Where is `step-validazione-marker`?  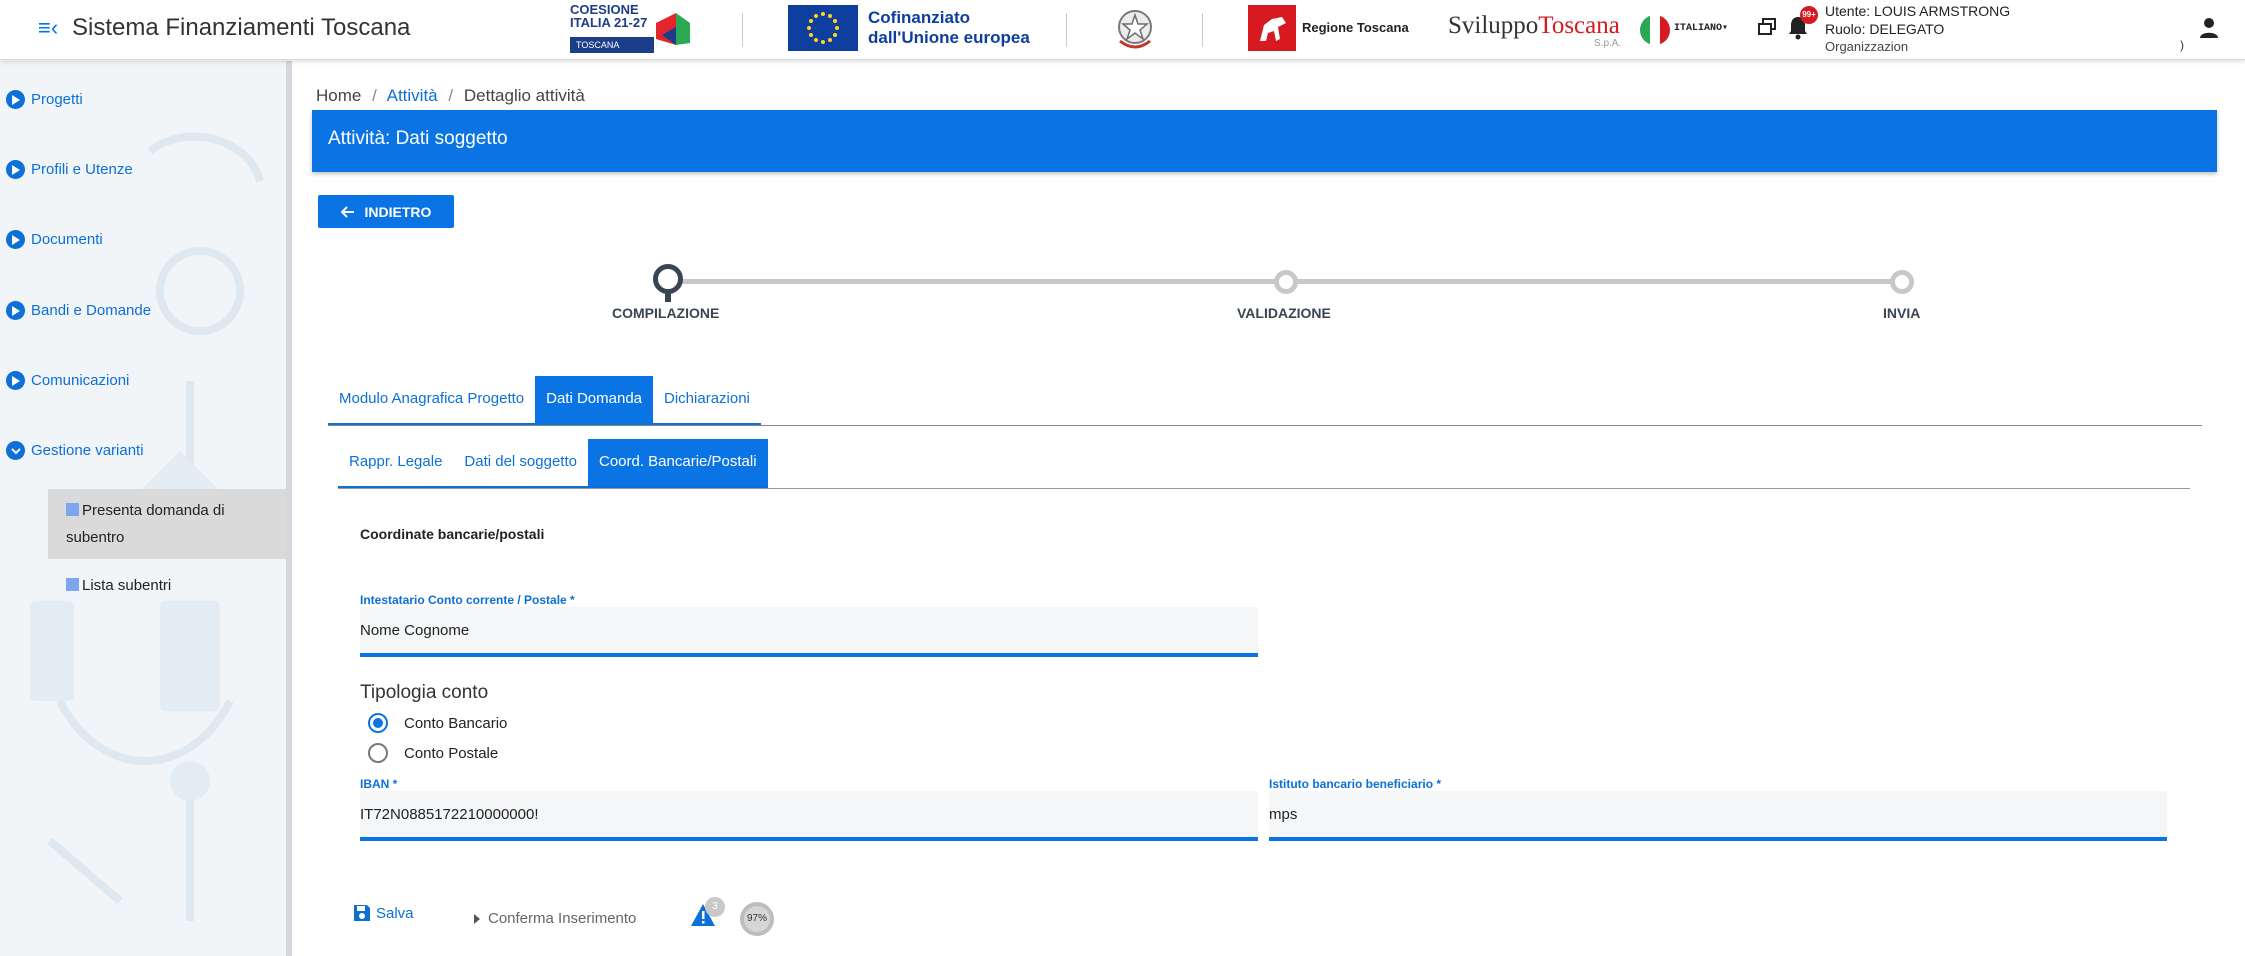
step-validazione-marker is located at coordinates (1286, 282).